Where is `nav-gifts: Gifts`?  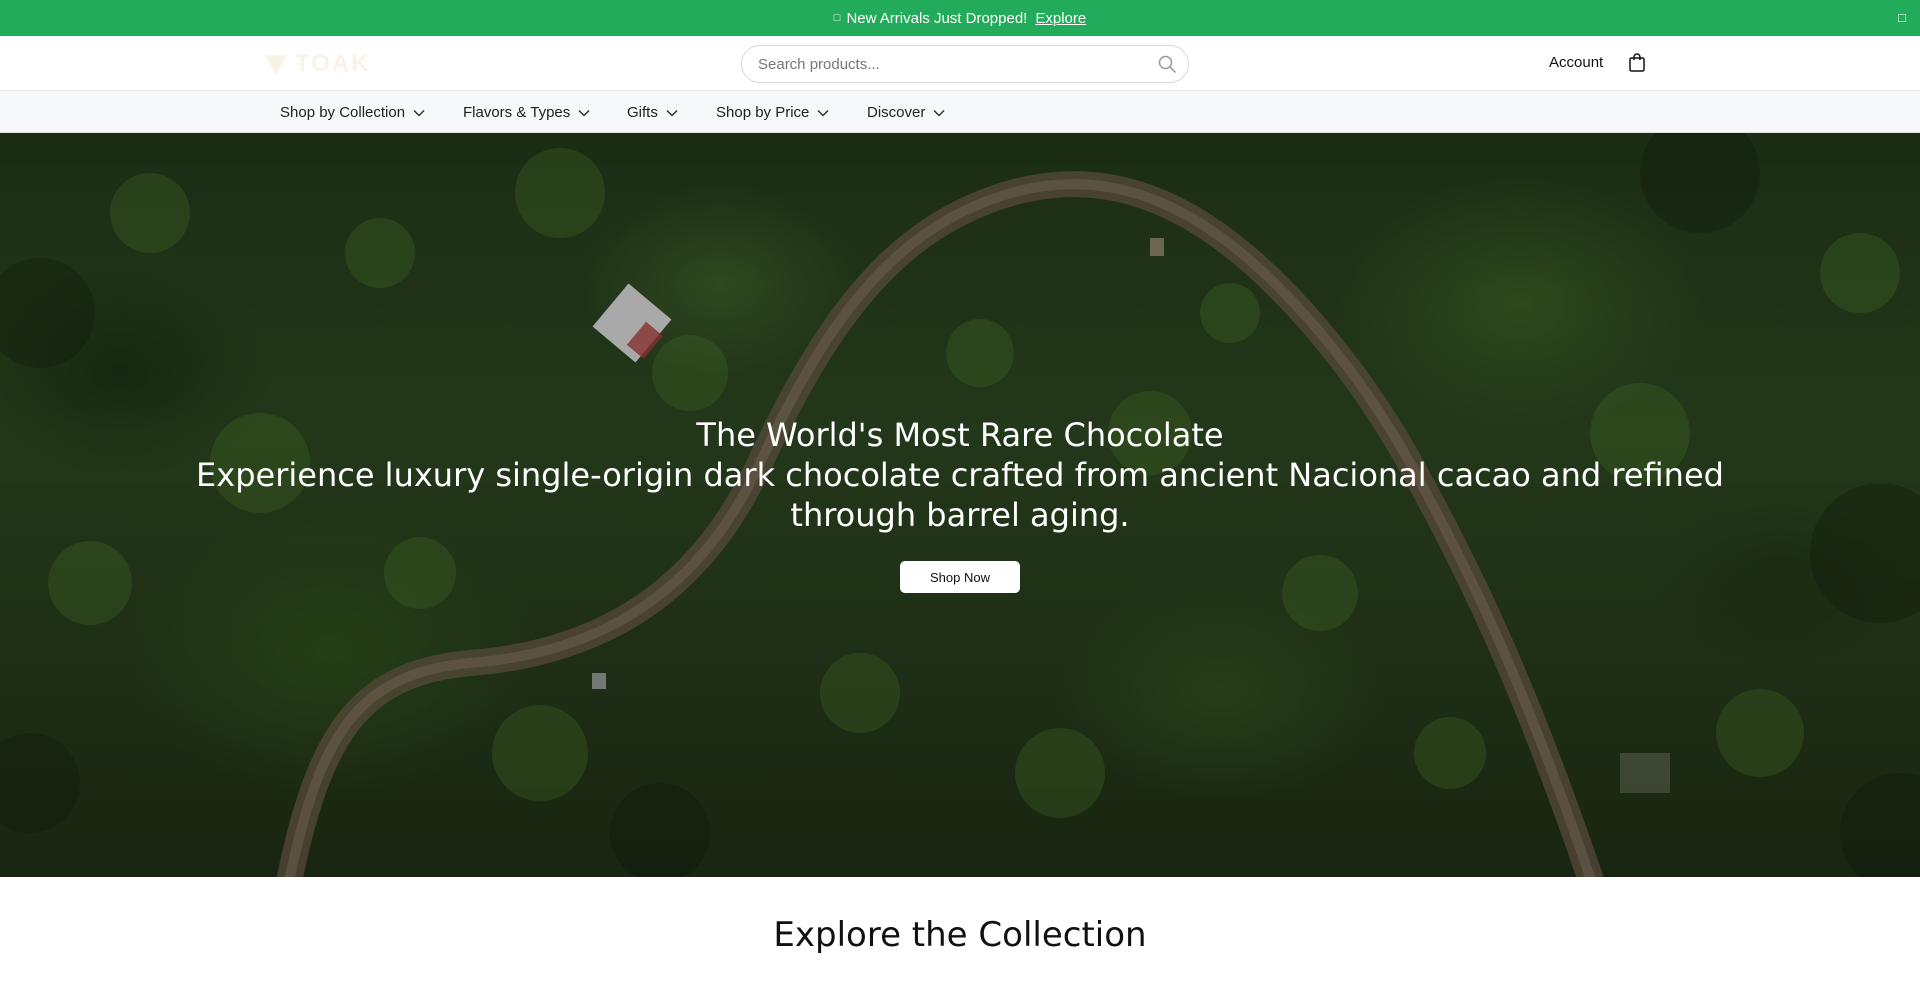
nav-gifts: Gifts is located at coordinates (652, 112).